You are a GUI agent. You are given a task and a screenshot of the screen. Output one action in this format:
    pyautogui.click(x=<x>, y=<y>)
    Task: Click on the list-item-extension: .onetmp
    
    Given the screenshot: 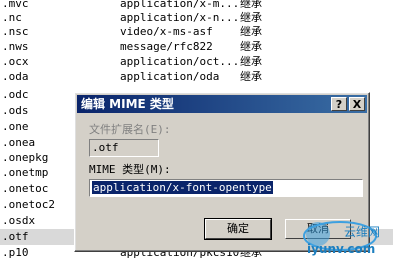 What is the action you would take?
    pyautogui.click(x=25, y=172)
    